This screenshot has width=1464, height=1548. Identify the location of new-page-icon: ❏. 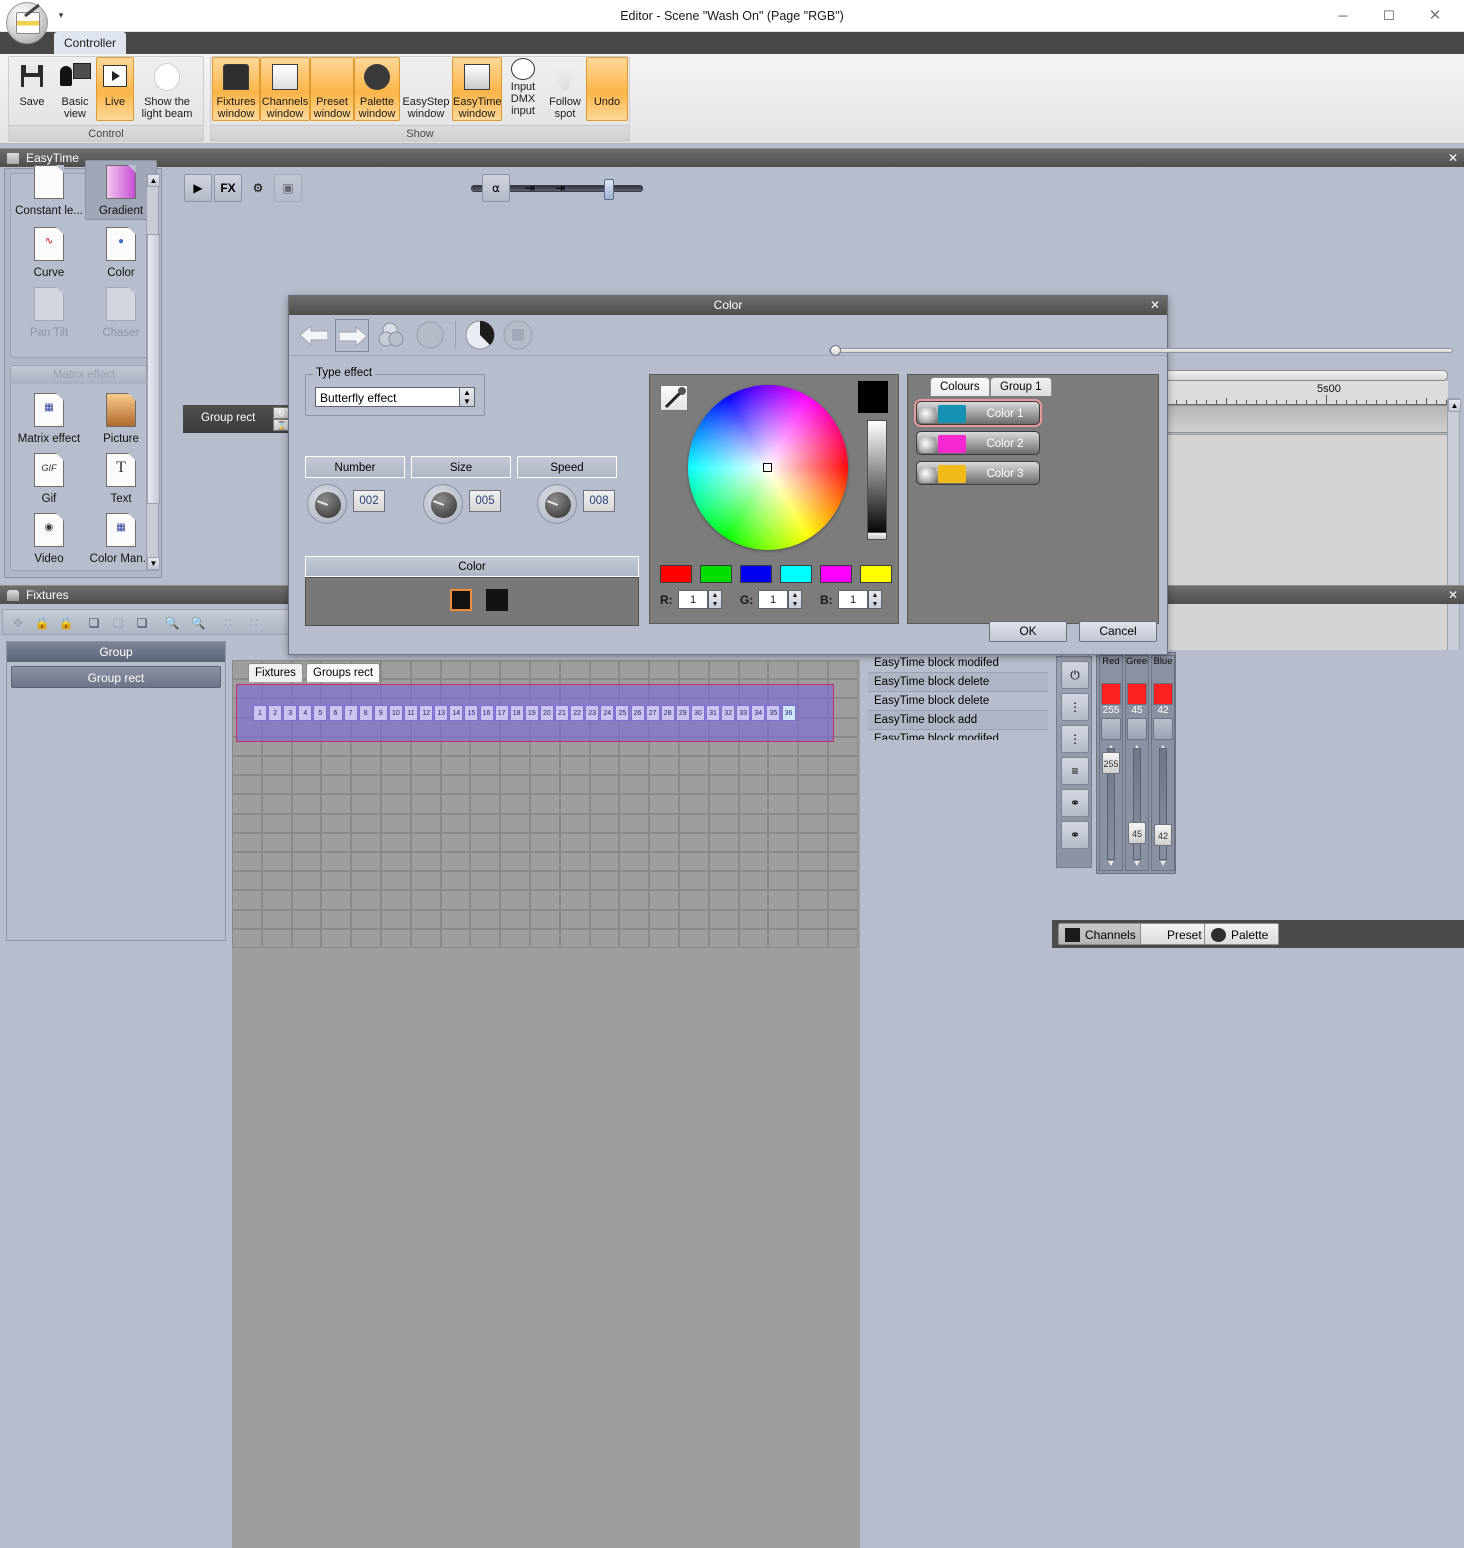
(118, 623).